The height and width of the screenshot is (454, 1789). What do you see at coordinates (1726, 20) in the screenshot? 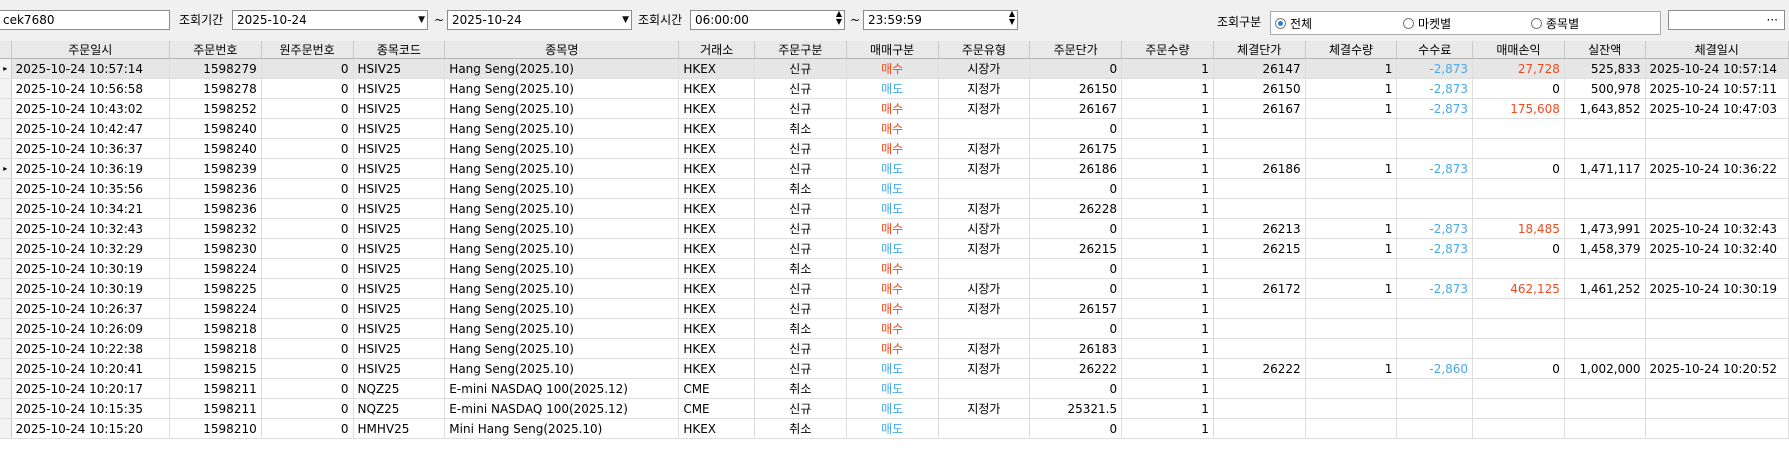
I see `symbol-search-field: ···` at bounding box center [1726, 20].